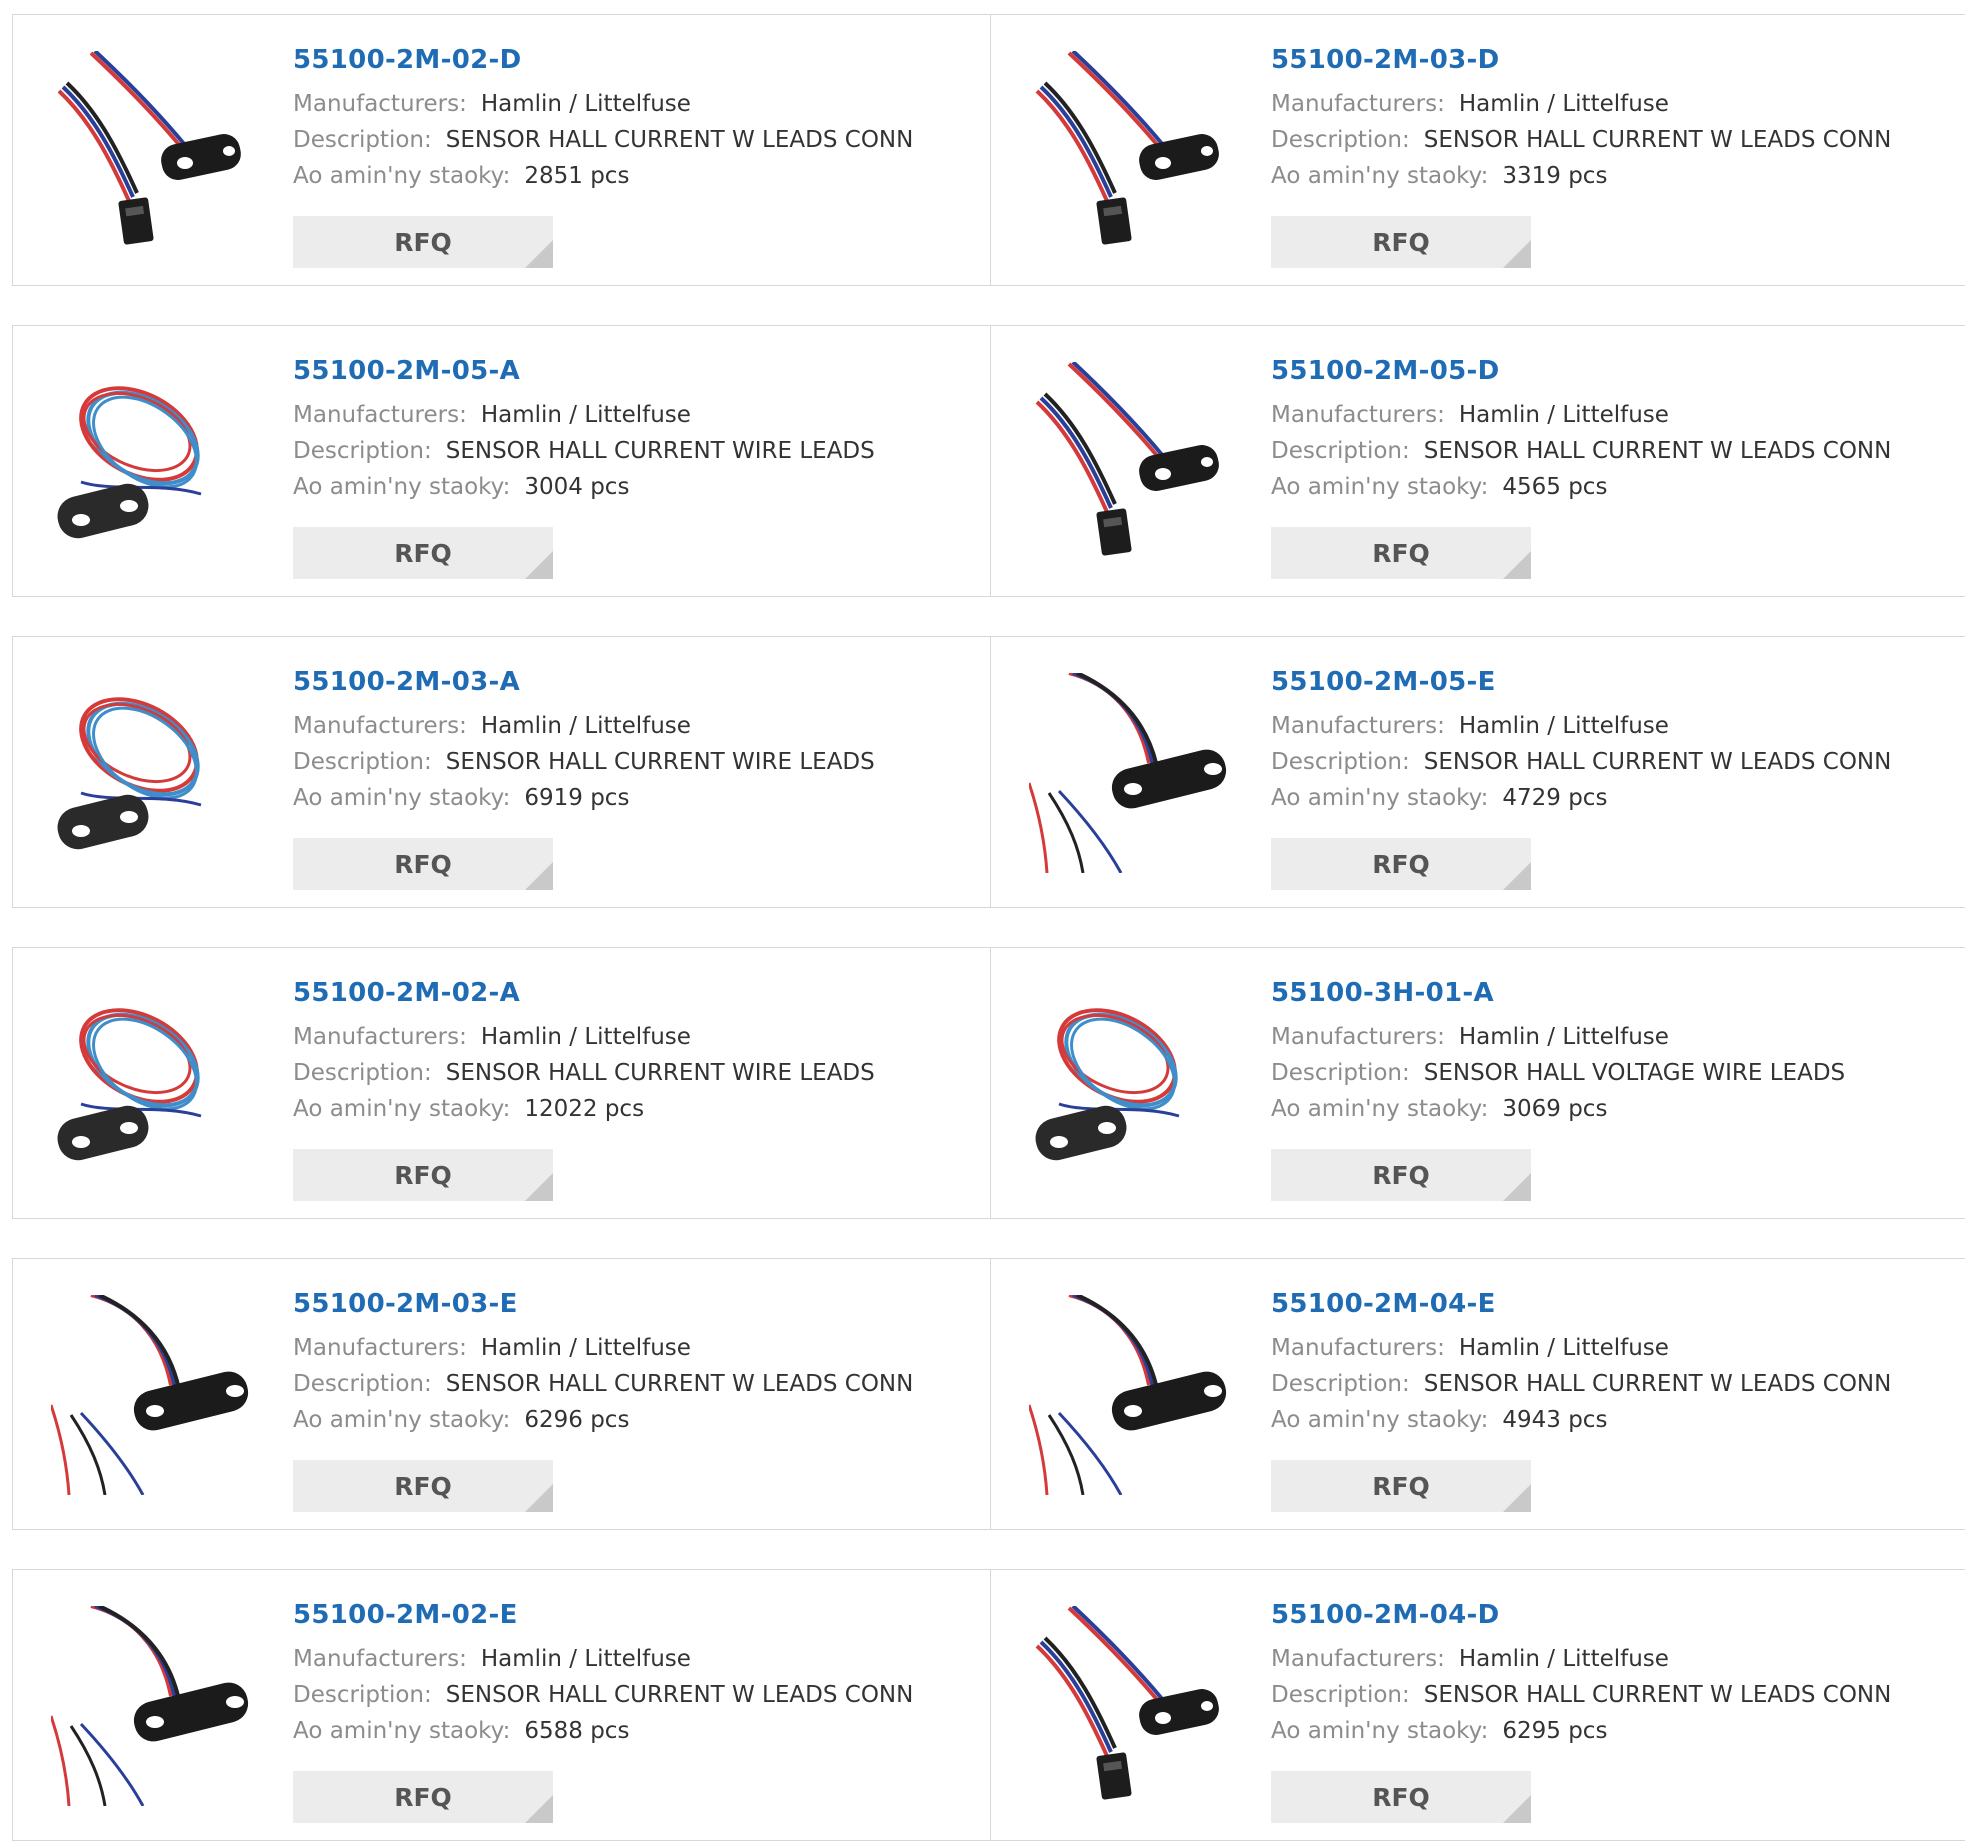 This screenshot has width=1965, height=1844. What do you see at coordinates (1581, 1304) in the screenshot?
I see `part-number-link: 55100-2M-04-E` at bounding box center [1581, 1304].